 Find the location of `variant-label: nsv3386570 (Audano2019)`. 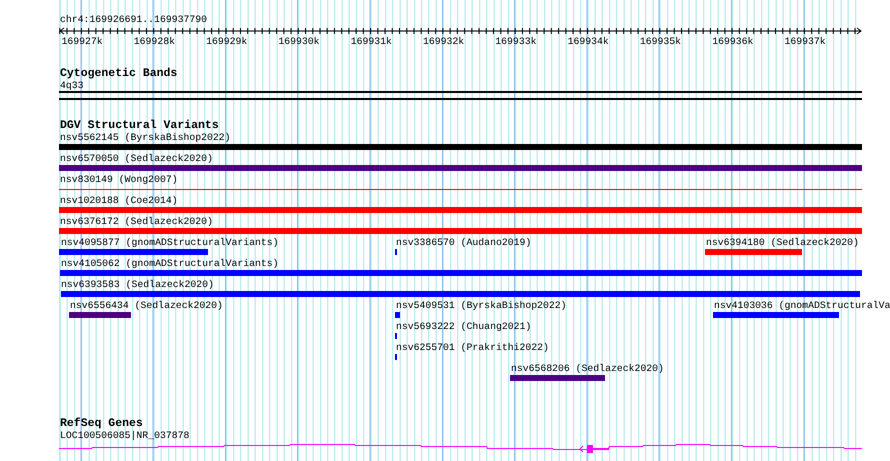

variant-label: nsv3386570 (Audano2019) is located at coordinates (464, 243).